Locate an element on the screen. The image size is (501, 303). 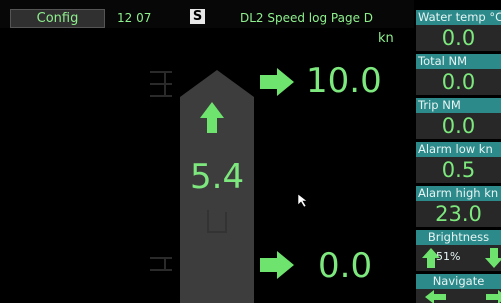
alarm-high-value: 23.0 is located at coordinates (458, 214).